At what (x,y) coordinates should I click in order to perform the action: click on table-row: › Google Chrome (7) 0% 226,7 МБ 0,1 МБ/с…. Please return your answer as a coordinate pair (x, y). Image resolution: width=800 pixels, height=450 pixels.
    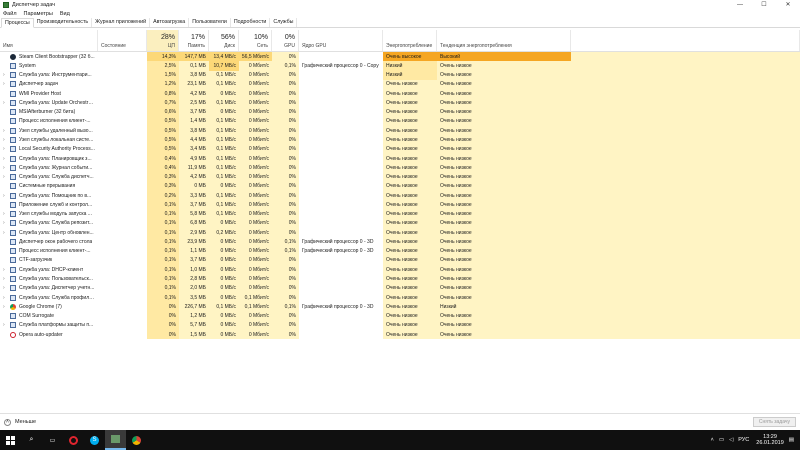
    Looking at the image, I should click on (400, 307).